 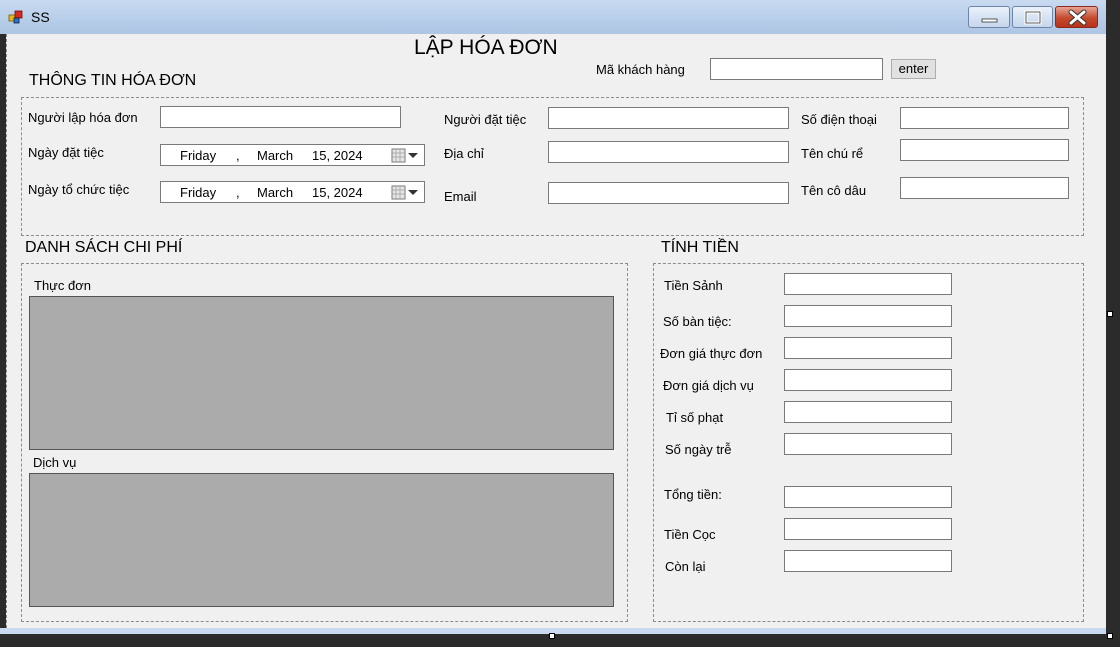 What do you see at coordinates (83, 117) in the screenshot?
I see `creator-label: Người lập hóa đơn` at bounding box center [83, 117].